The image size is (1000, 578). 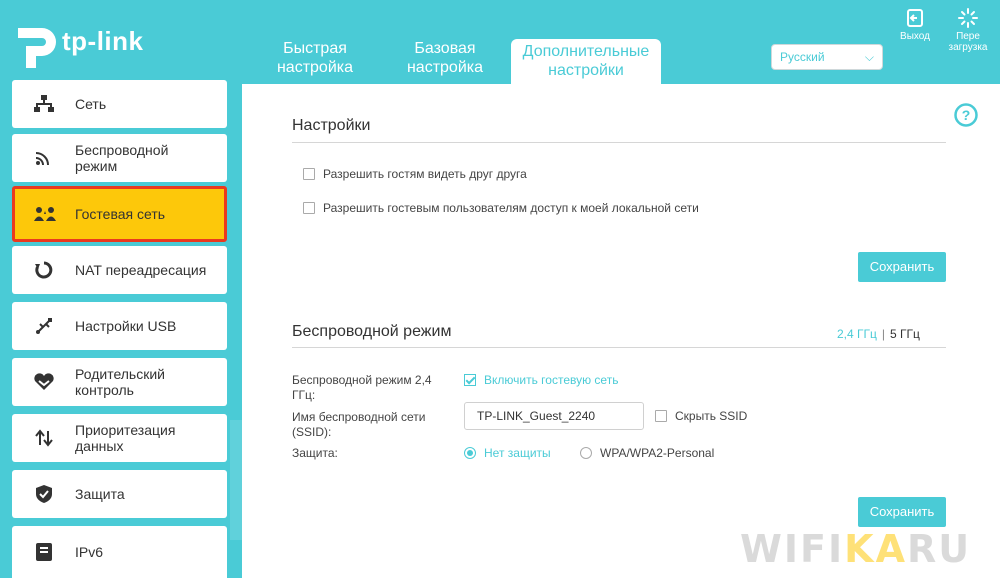 I want to click on tab-basic-settings: Базовая настройка, so click(x=445, y=61).